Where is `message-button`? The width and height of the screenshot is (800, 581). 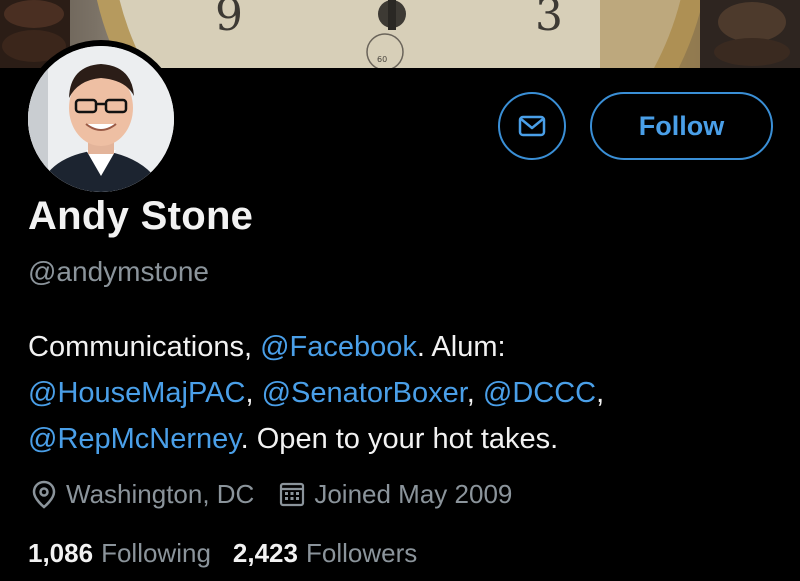
message-button is located at coordinates (532, 126).